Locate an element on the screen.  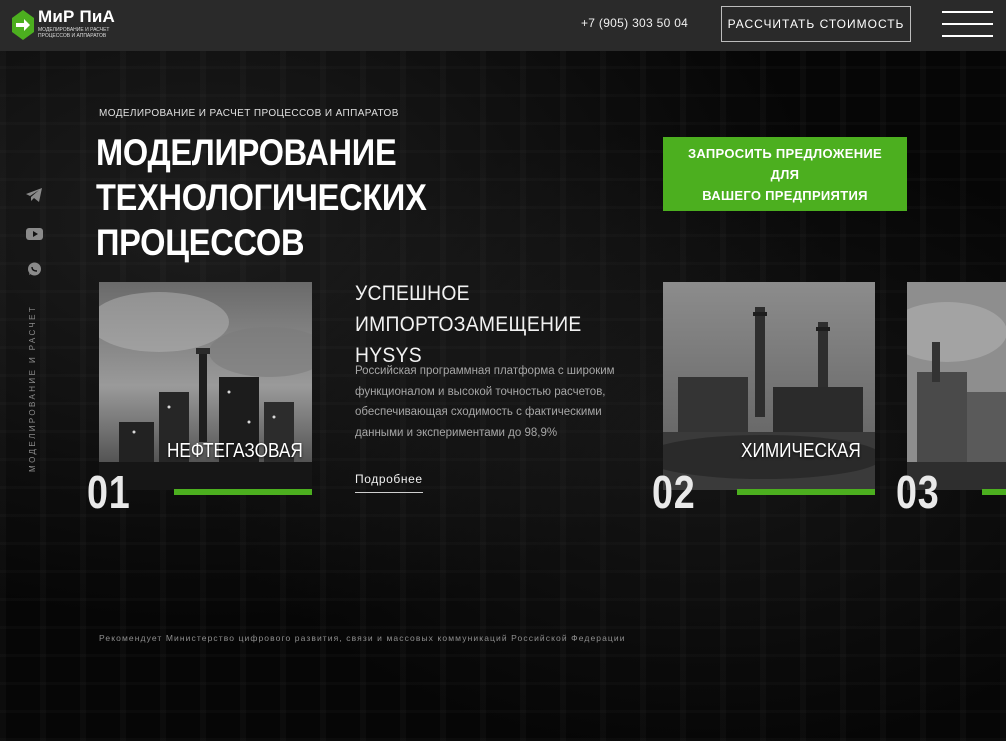
more-details-link: Подробнее is located at coordinates (389, 482).